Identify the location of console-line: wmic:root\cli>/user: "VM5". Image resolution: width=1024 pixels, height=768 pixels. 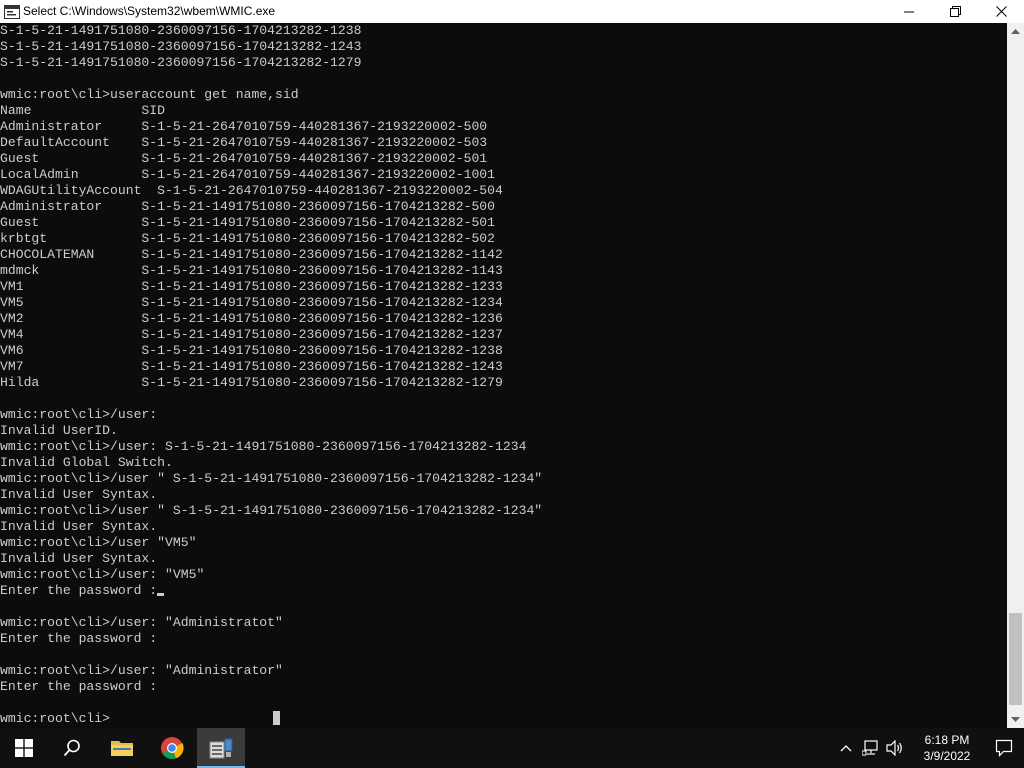
(102, 574).